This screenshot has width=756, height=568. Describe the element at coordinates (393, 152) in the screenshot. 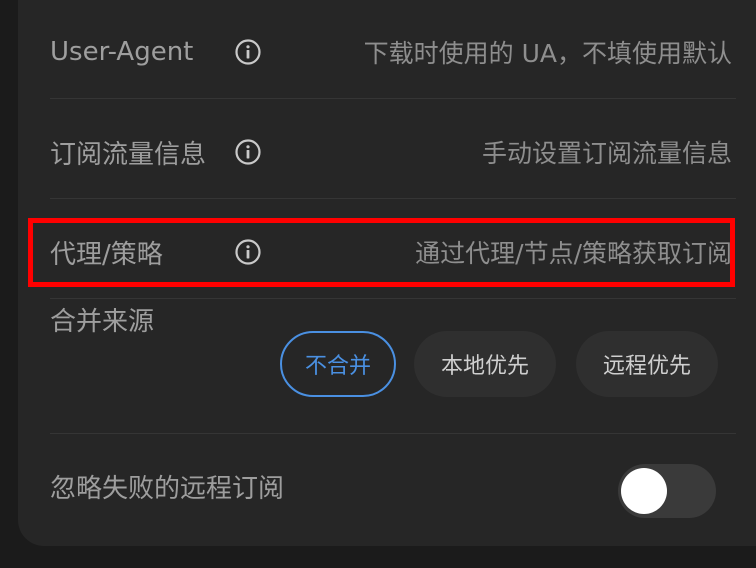

I see `subscription-traffic-row: 订阅流量信息 手动设置订阅流量信息` at that location.